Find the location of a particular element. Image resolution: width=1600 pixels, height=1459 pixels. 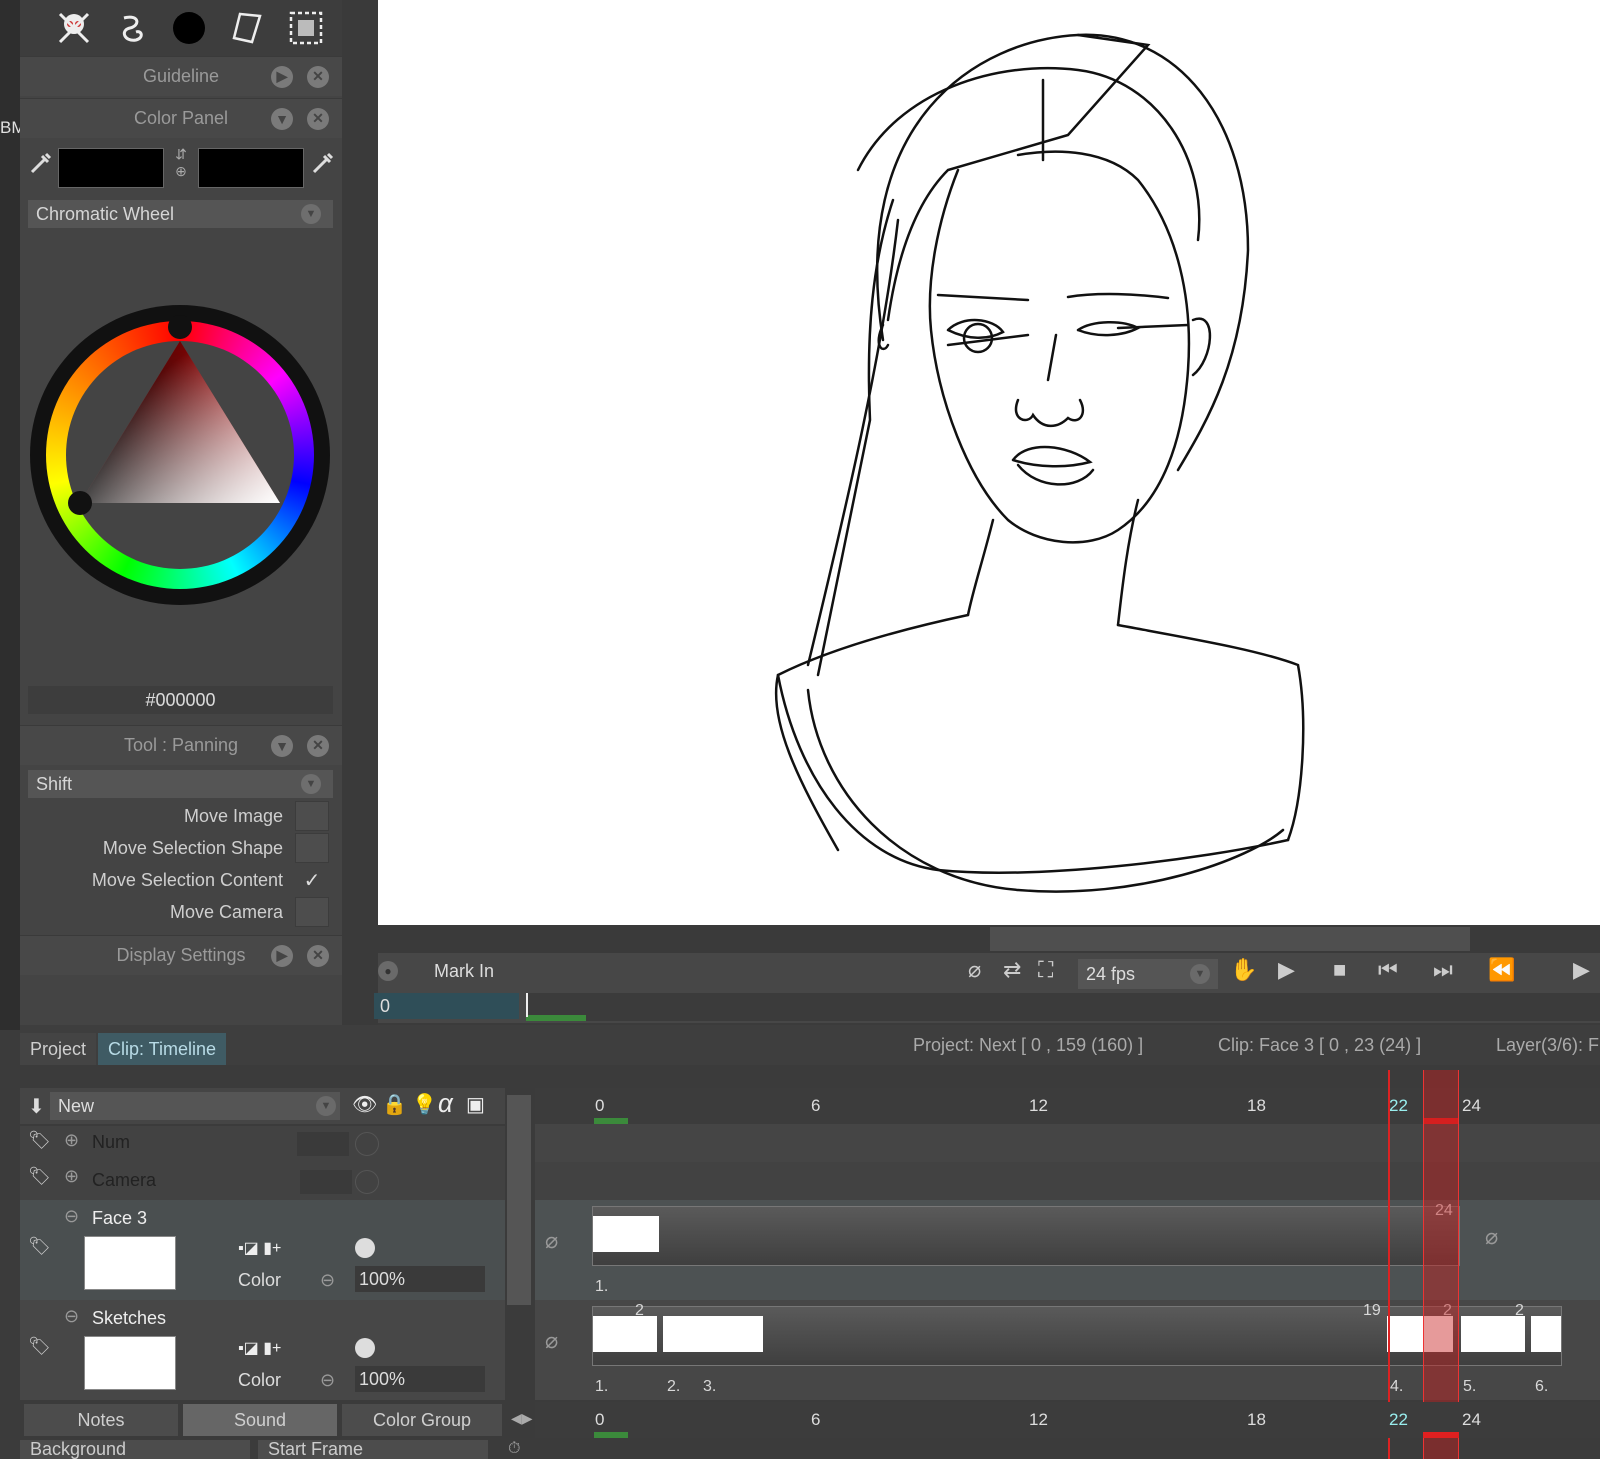

hex-color-field: #000000 is located at coordinates (180, 700).